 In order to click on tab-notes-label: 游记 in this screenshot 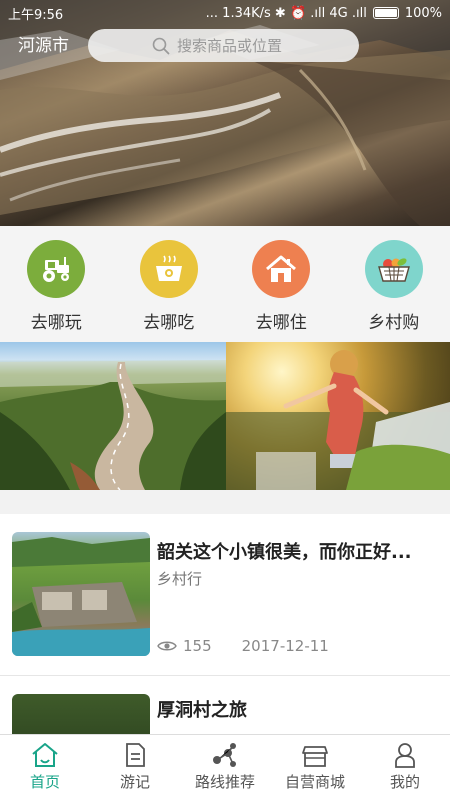, I will do `click(134, 782)`.